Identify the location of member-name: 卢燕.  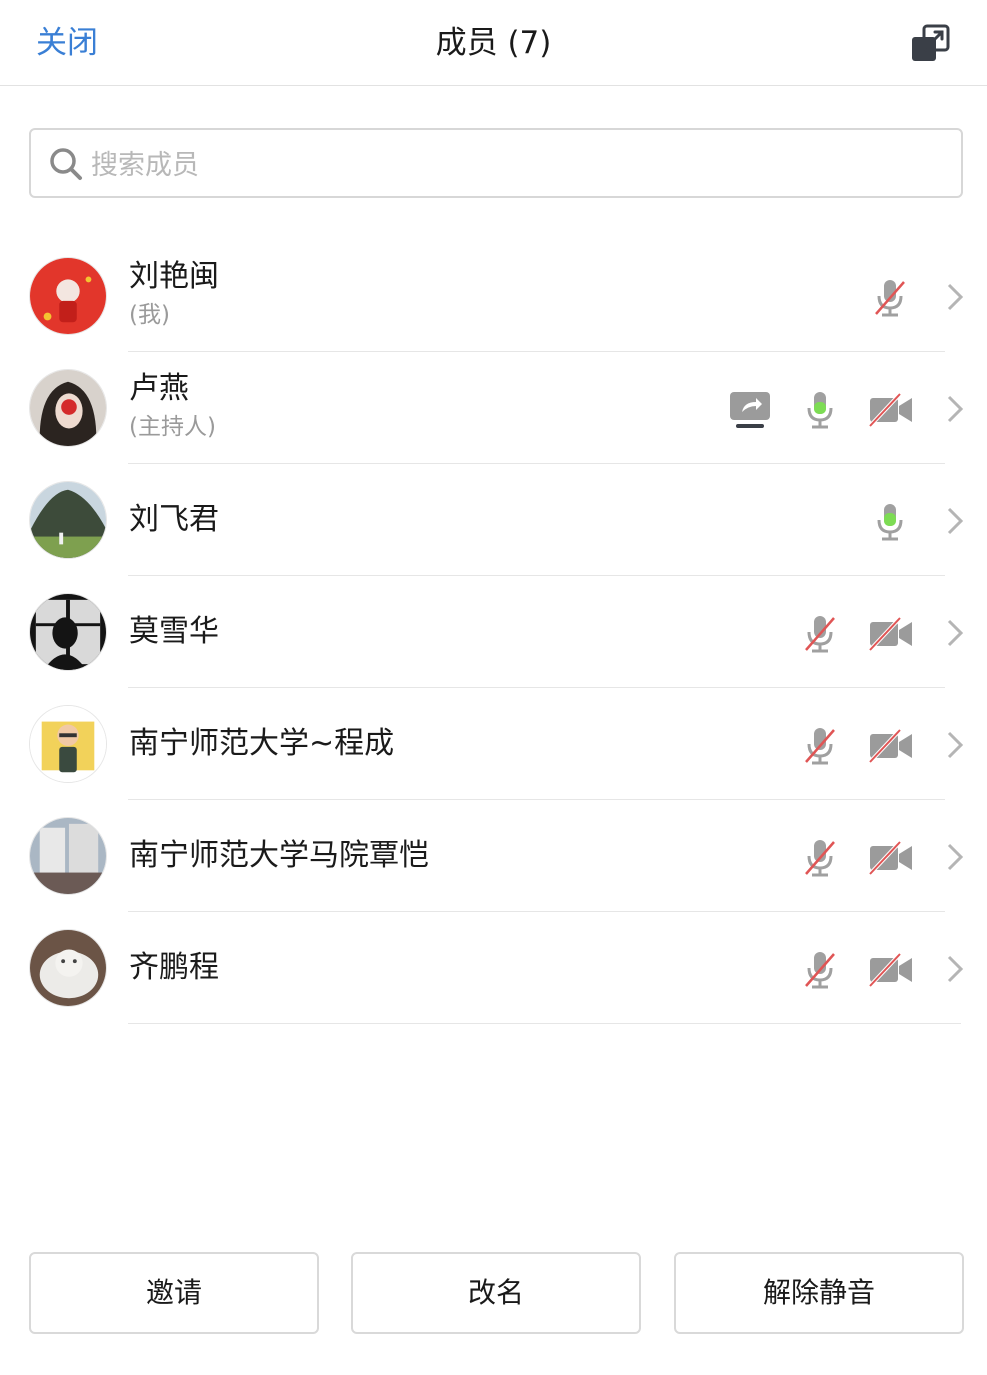
(159, 388).